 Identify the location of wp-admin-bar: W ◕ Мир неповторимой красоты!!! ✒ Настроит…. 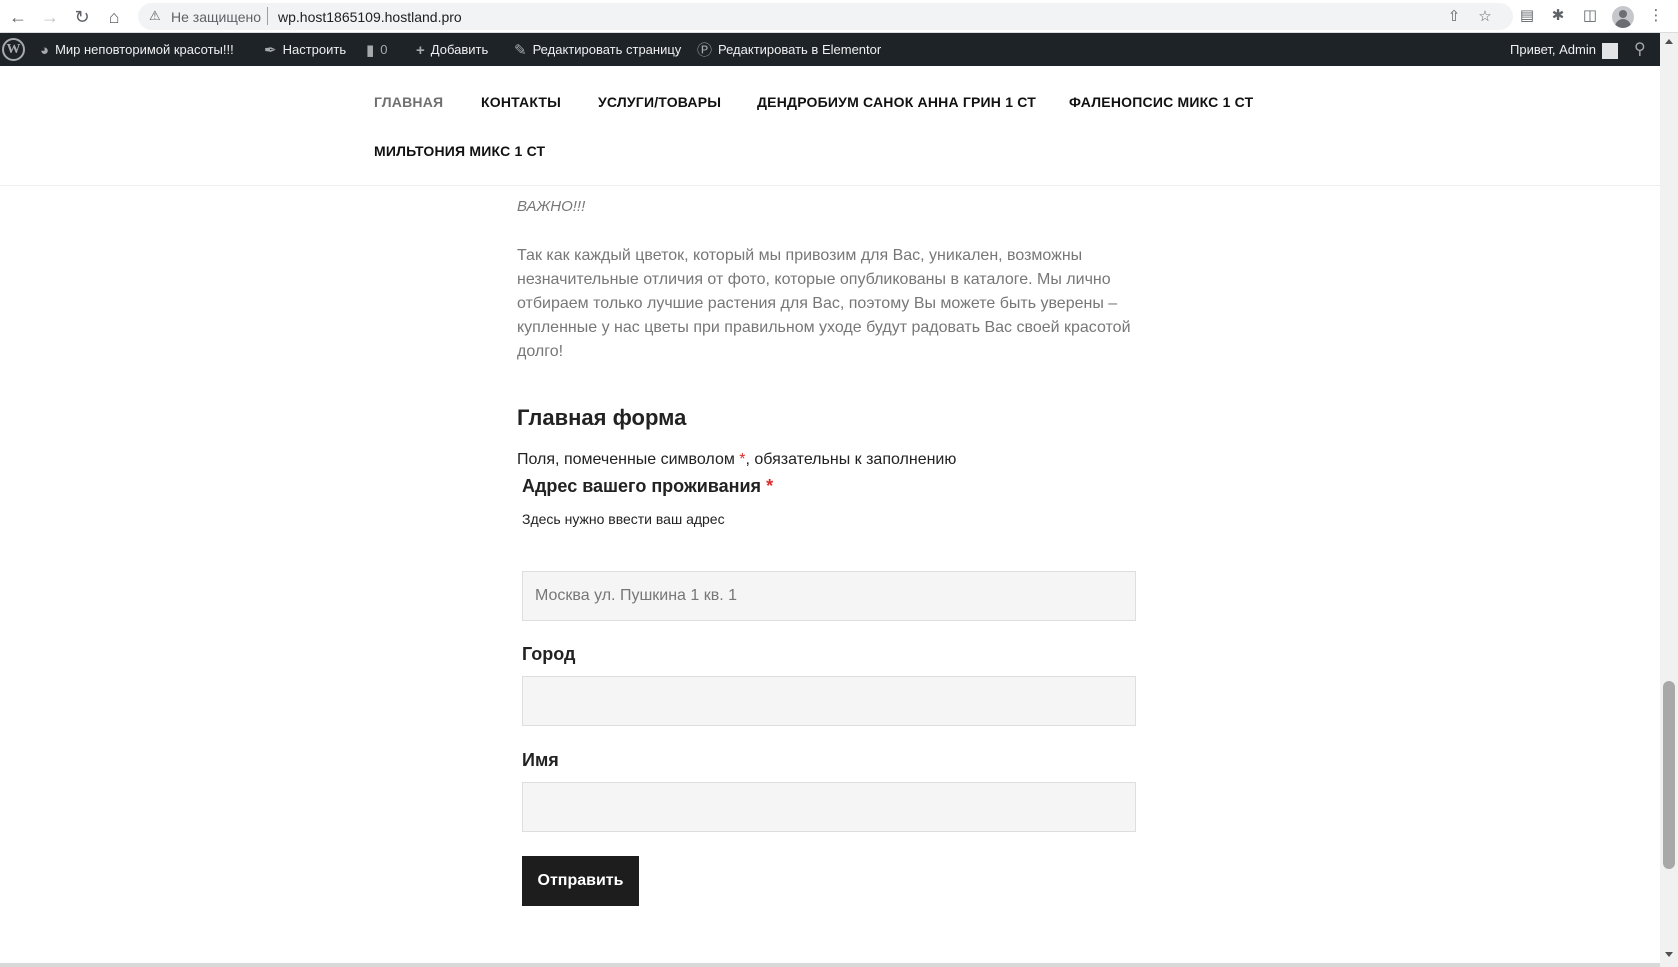
(830, 49).